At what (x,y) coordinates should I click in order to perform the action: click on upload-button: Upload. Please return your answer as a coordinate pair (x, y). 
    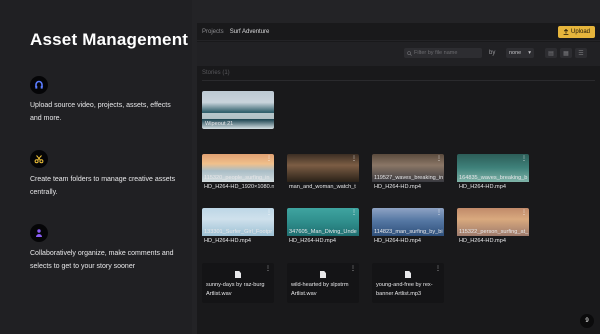
    Looking at the image, I should click on (576, 32).